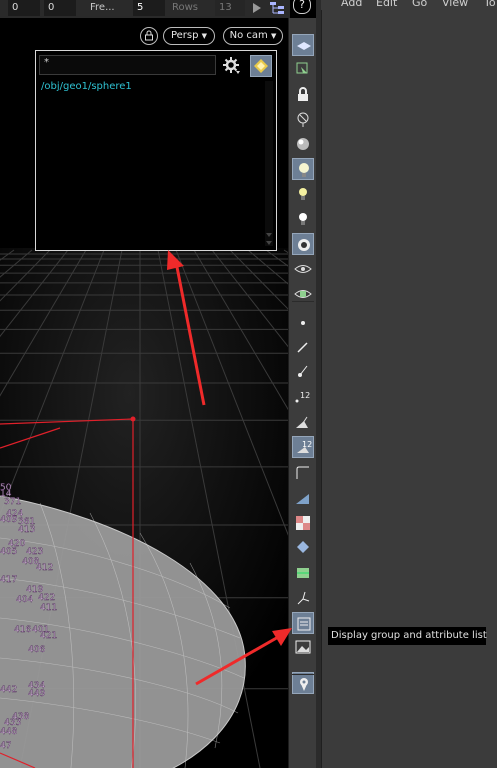  I want to click on point-number-label: 412, so click(44, 568).